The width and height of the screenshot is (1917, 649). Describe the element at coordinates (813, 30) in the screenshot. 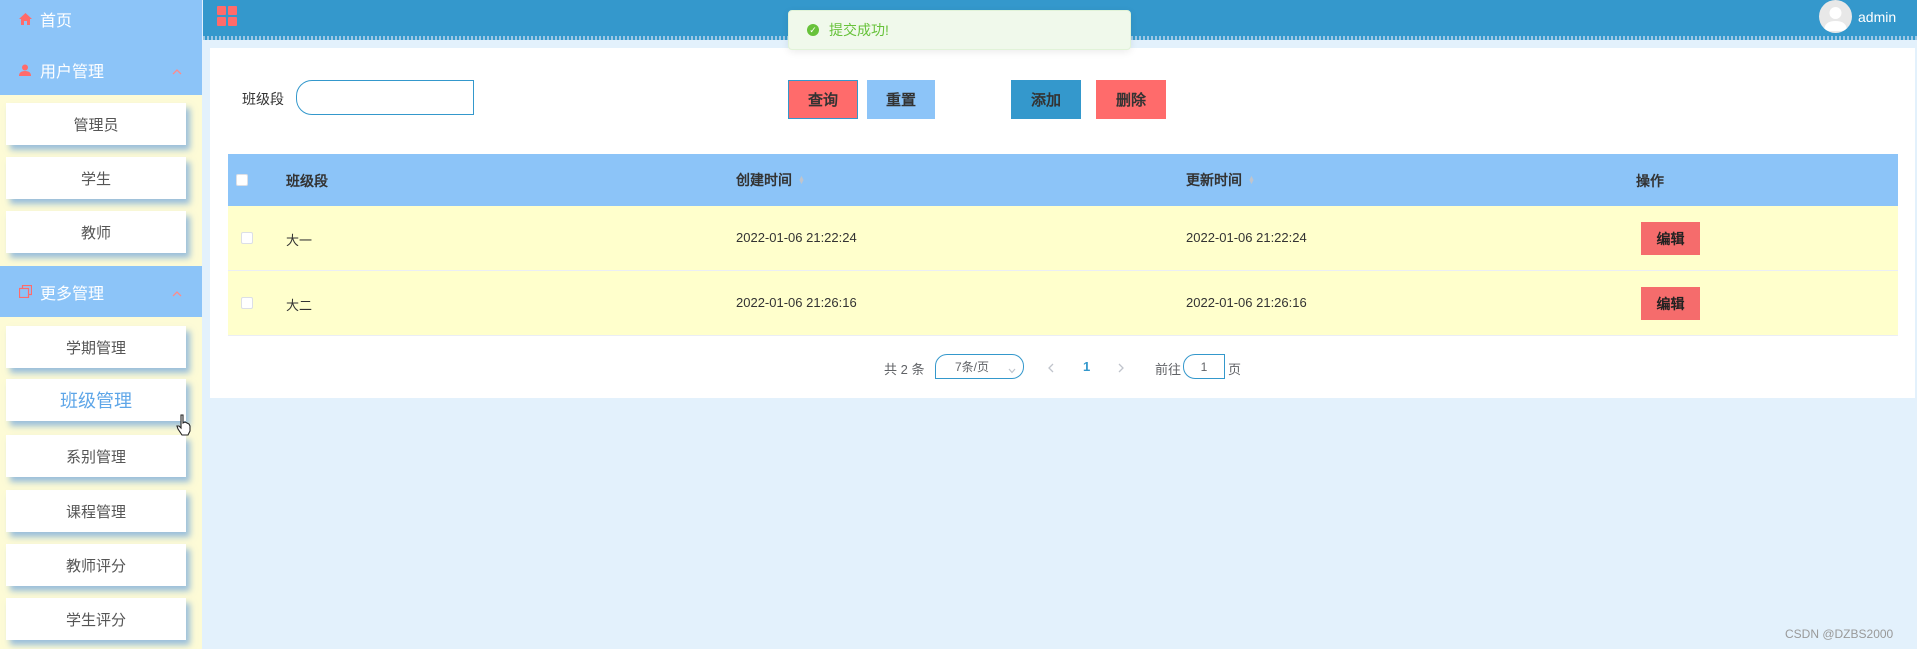

I see `check-circle-icon: ✓` at that location.